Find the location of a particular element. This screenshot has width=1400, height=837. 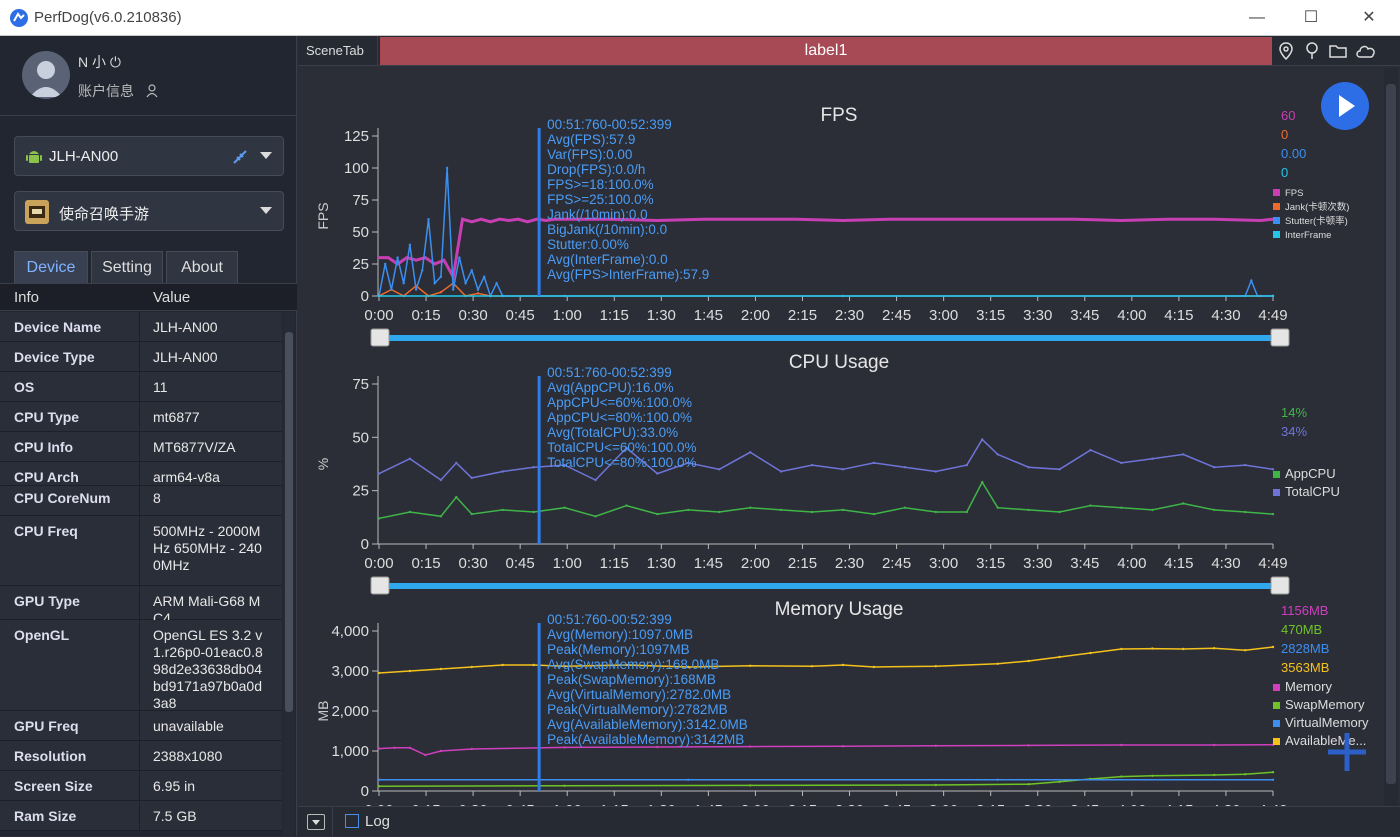

x-tick-label: 3:45 is located at coordinates (1084, 315).